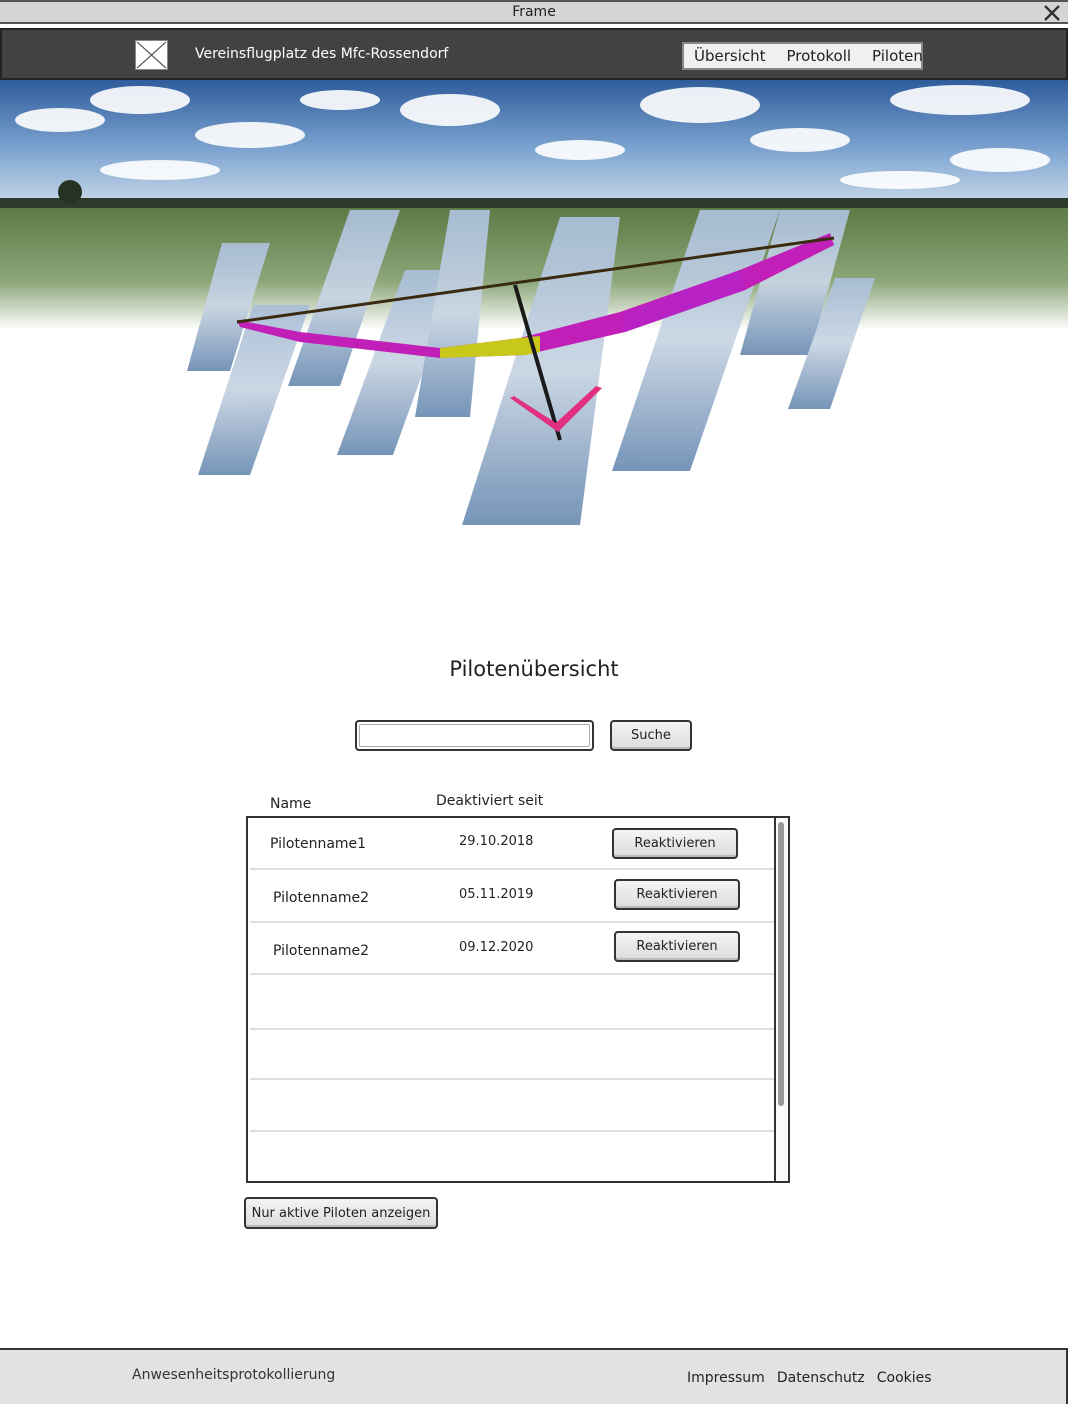 Image resolution: width=1068 pixels, height=1404 pixels. I want to click on table-row: Pilotenname2 09.12.2020 Reaktivieren, so click(512, 949).